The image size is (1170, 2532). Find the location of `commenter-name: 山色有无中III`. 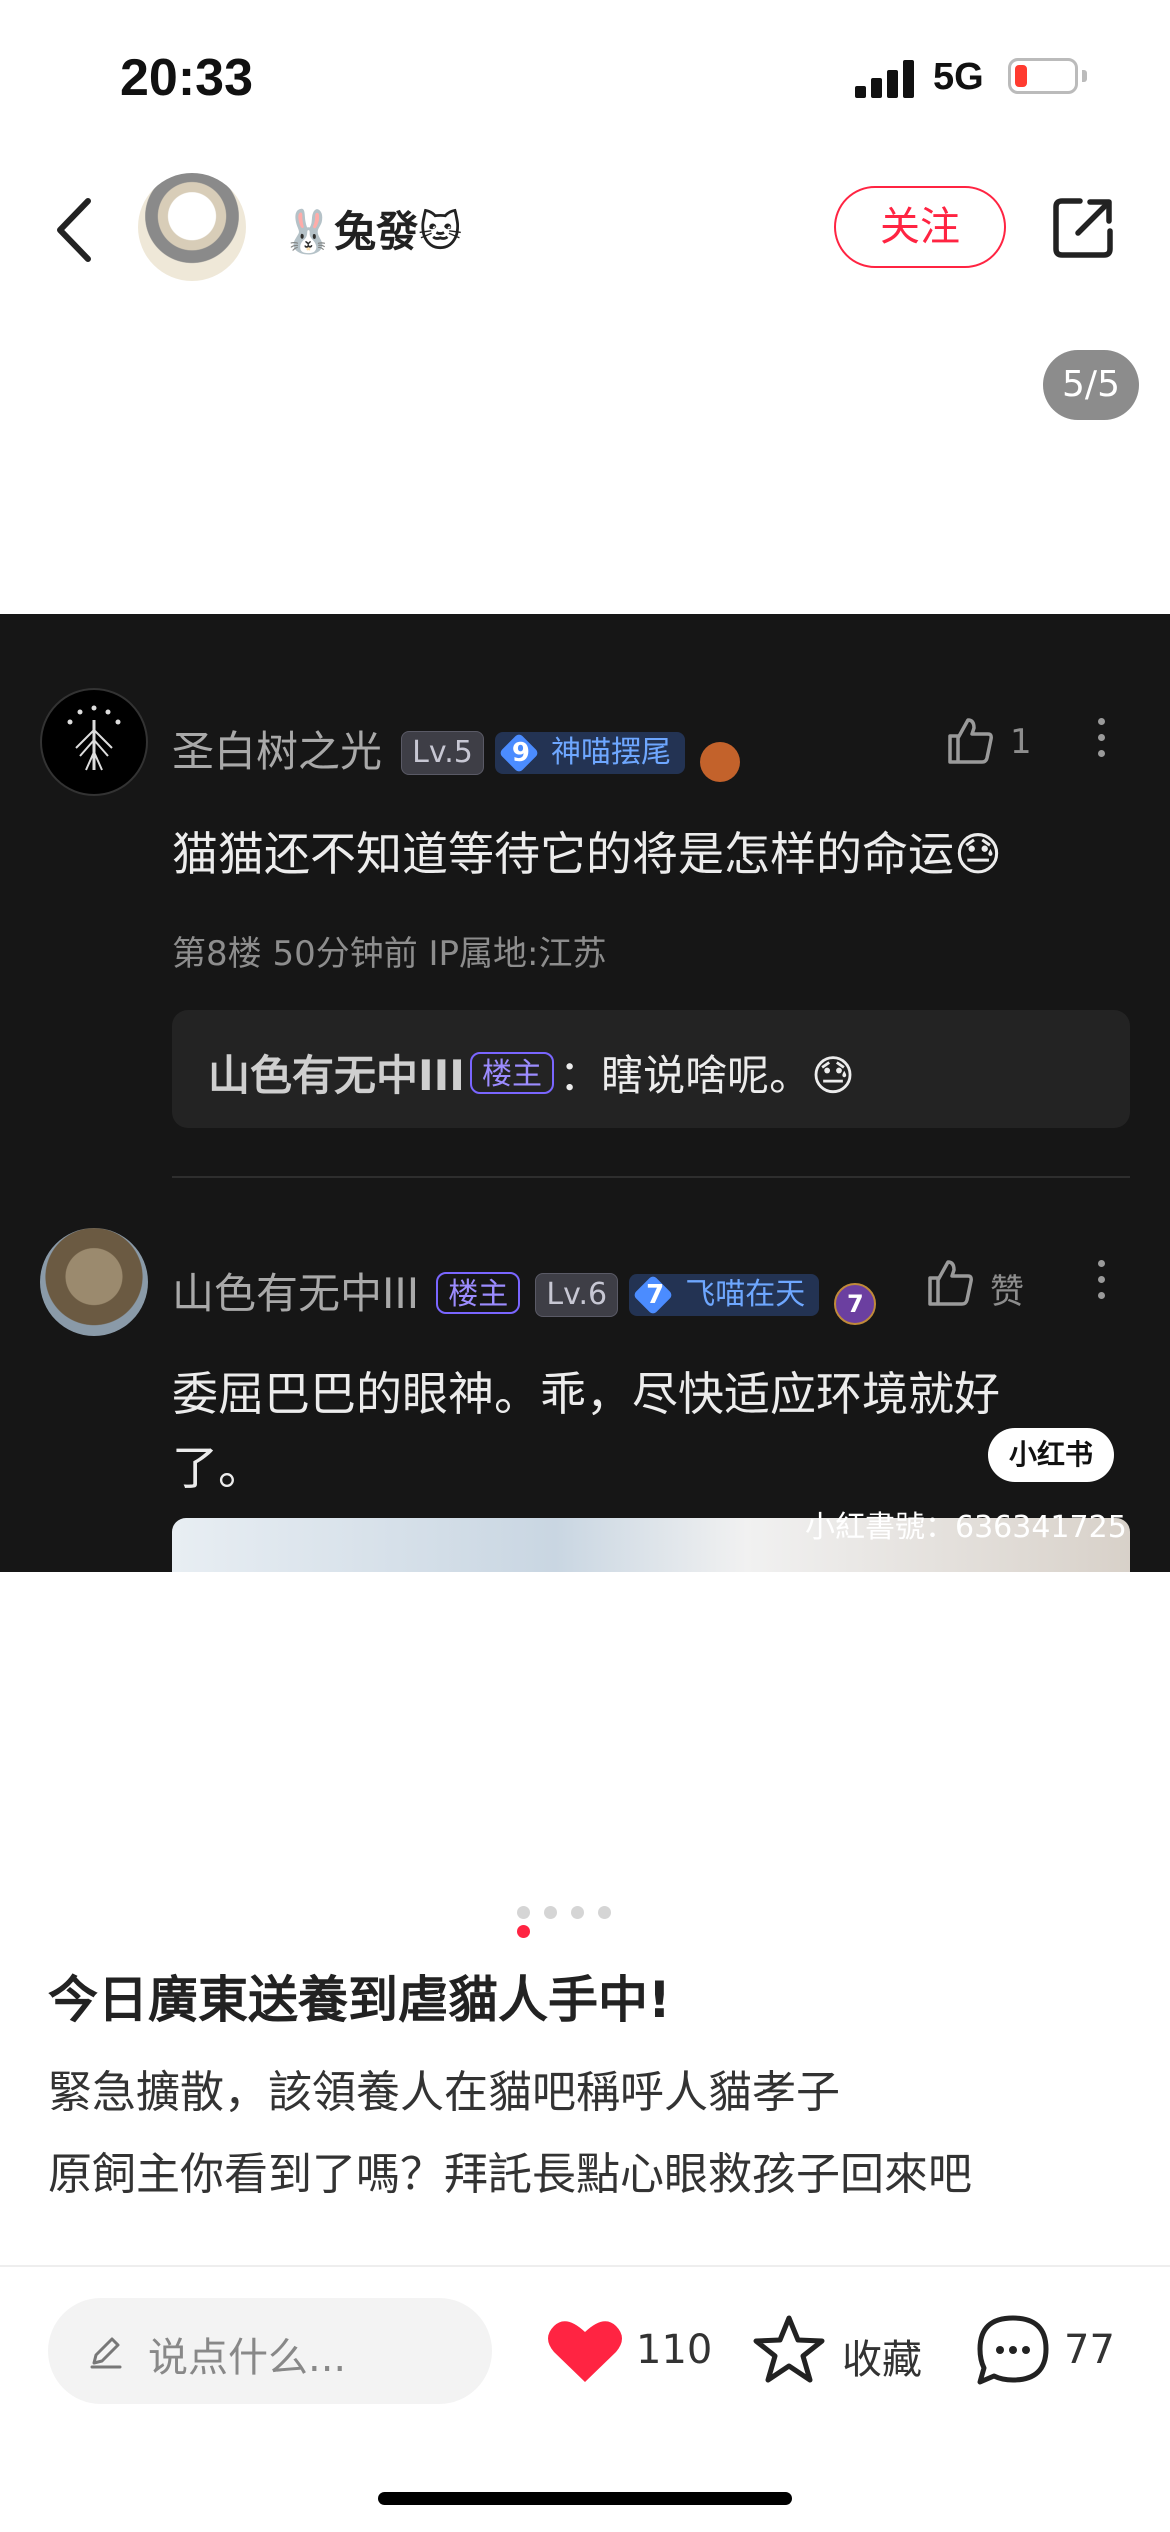

commenter-name: 山色有无中III is located at coordinates (295, 1293).